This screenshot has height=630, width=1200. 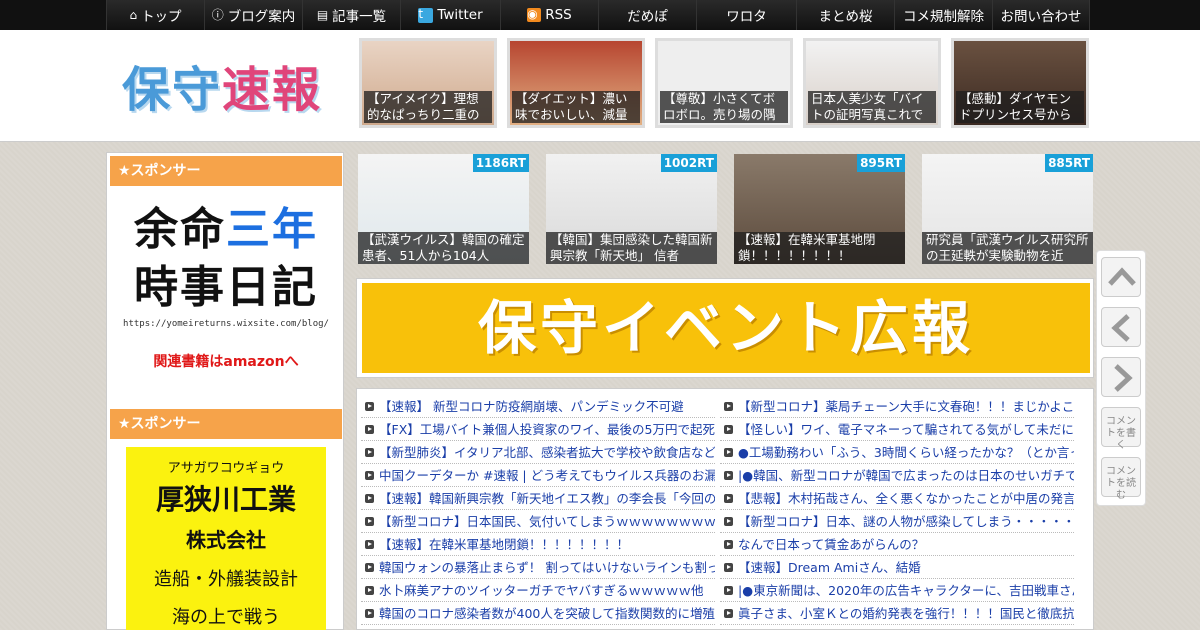 What do you see at coordinates (538, 613) in the screenshot?
I see `headline-link: 韓国のコロナ感染者数が400人を突破して指数関数的に増殖中` at bounding box center [538, 613].